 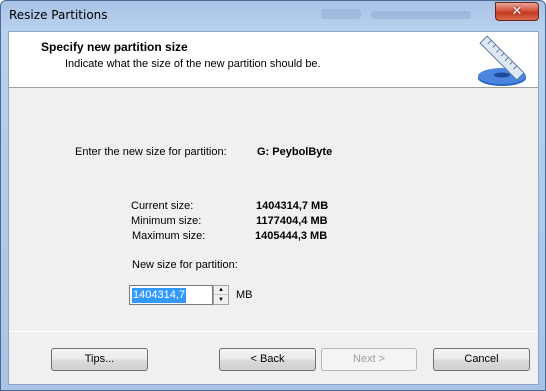 I want to click on page-title: Specify new partition size, so click(x=114, y=47).